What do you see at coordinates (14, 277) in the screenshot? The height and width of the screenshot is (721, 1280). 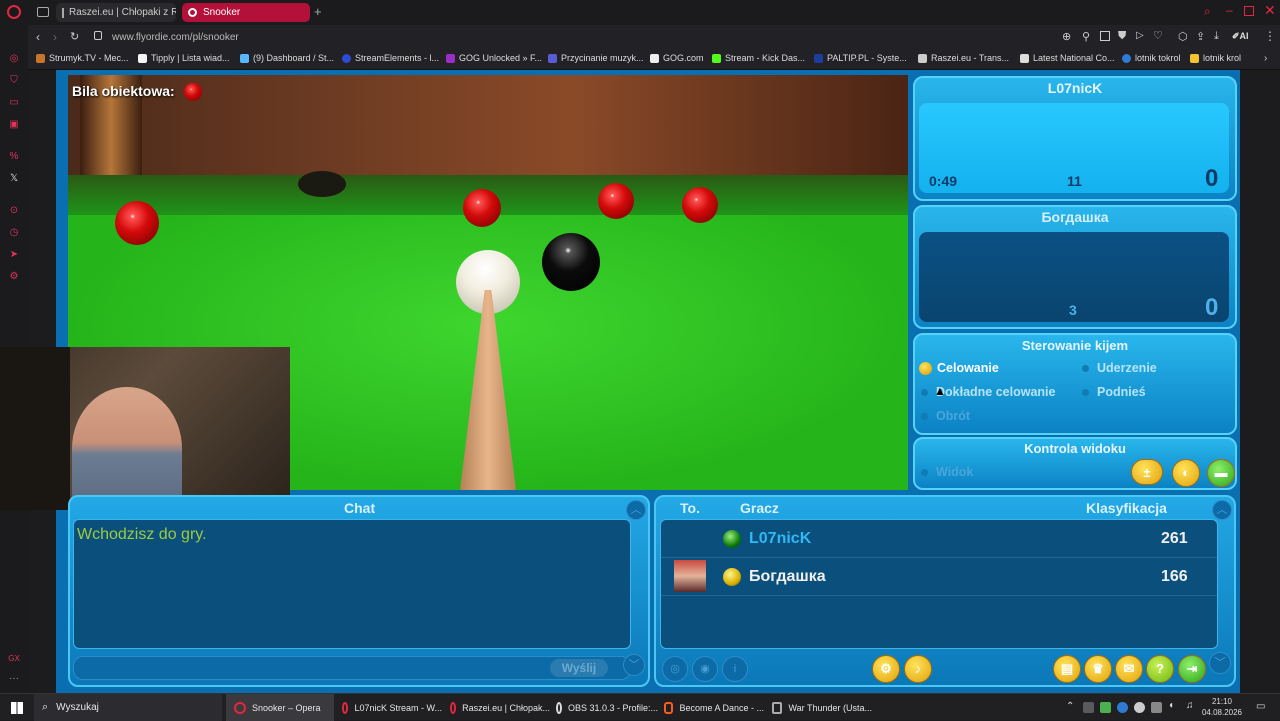 I see `settings-icon: ⚙` at bounding box center [14, 277].